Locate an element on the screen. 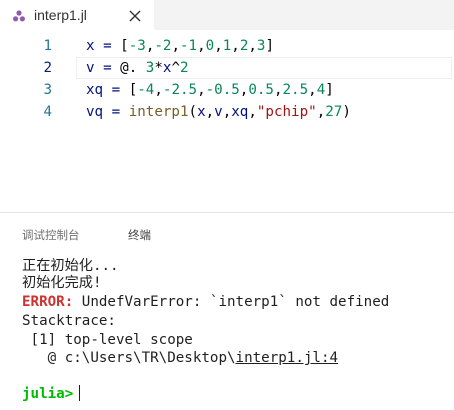 This screenshot has height=410, width=454. code-line: 3 xq = [-4,-2.5,-0.5,0.5,2.5,4] is located at coordinates (227, 90).